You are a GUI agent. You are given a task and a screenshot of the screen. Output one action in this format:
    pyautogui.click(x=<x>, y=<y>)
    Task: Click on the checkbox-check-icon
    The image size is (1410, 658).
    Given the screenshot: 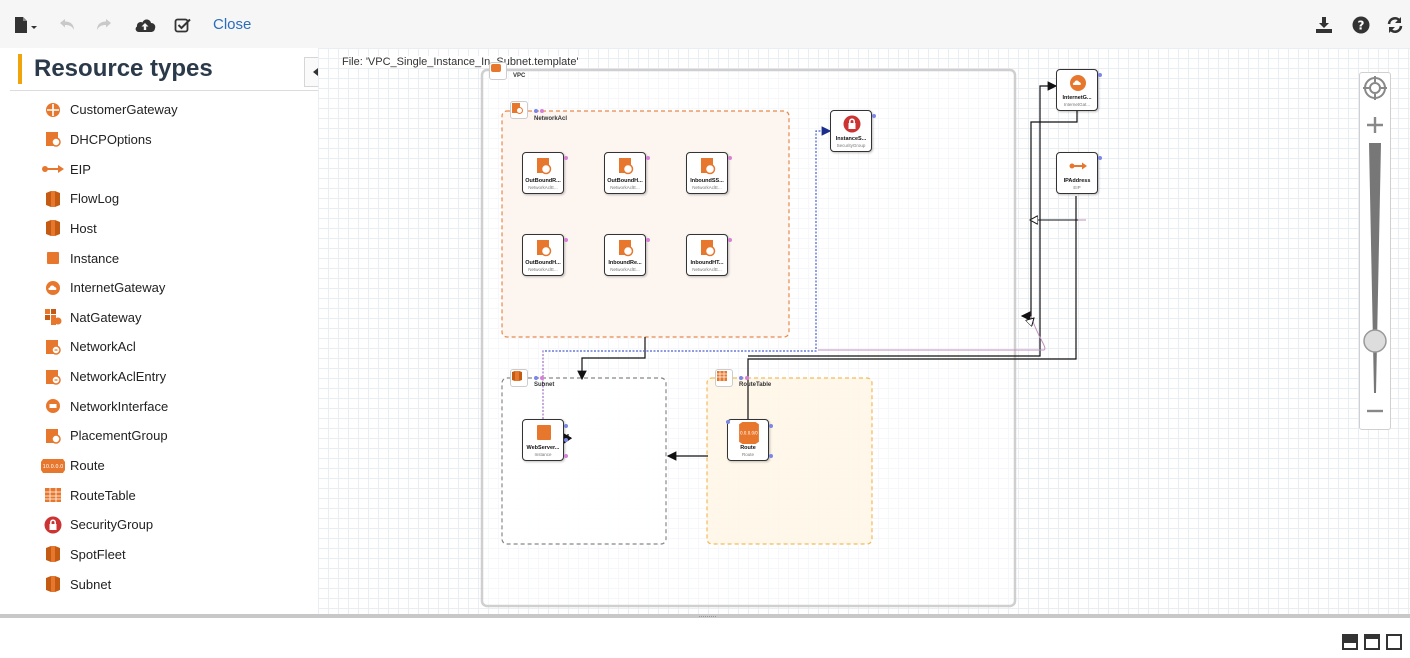 What is the action you would take?
    pyautogui.click(x=182, y=25)
    